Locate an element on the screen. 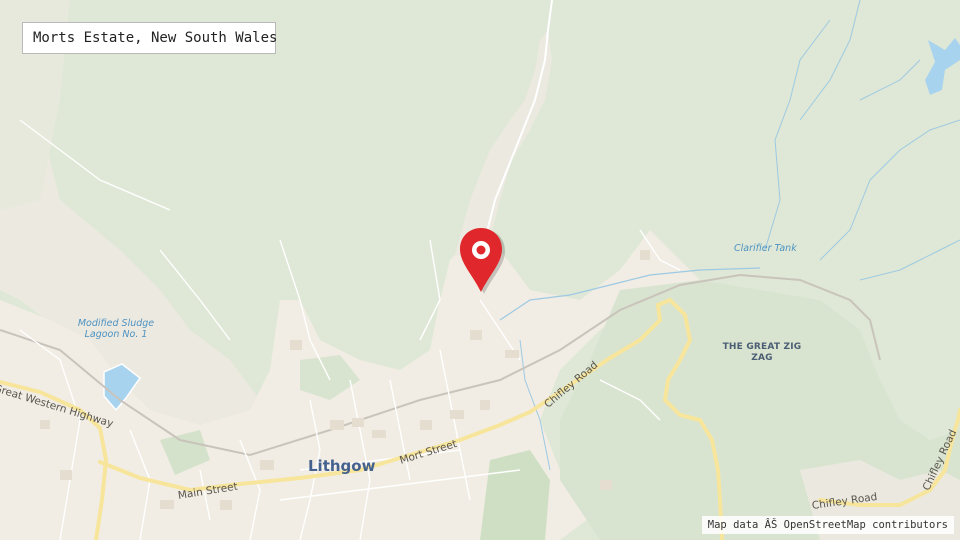 The width and height of the screenshot is (960, 540). great-zig-zag-label-line-1: THE GREAT ZIG is located at coordinates (762, 347).